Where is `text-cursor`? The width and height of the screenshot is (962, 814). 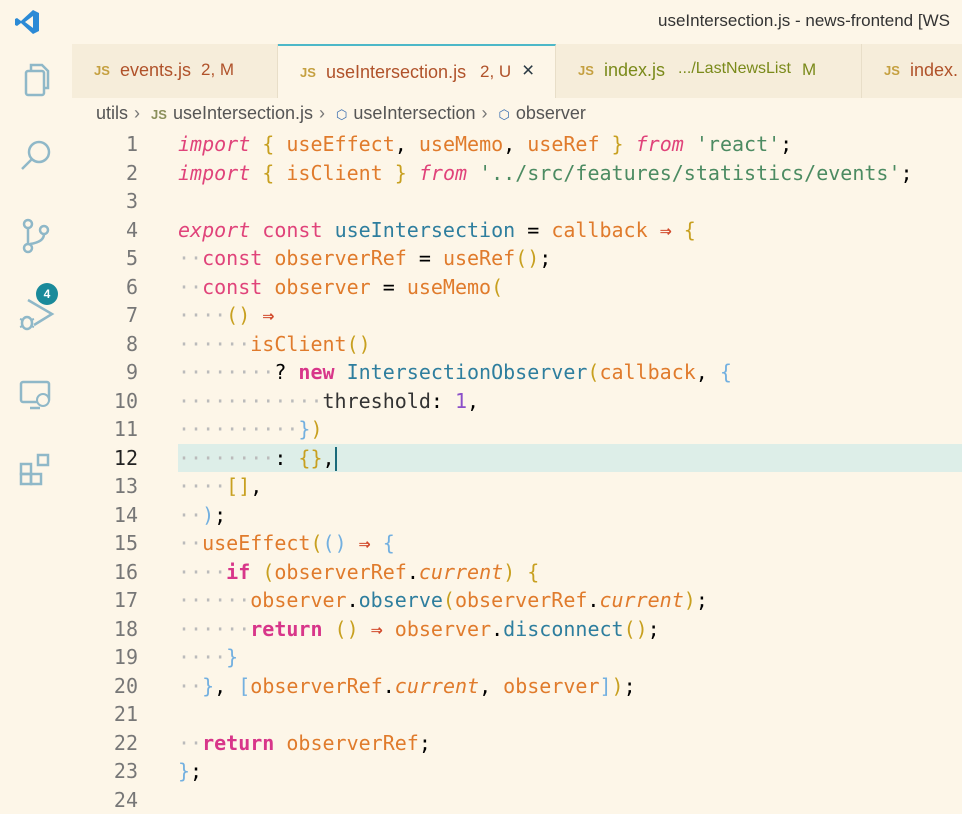 text-cursor is located at coordinates (335, 459).